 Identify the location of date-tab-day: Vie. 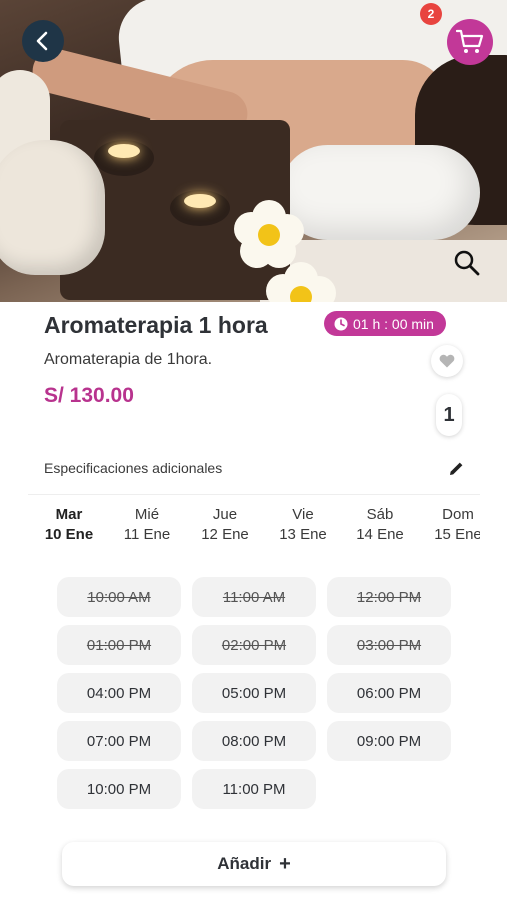
(303, 514).